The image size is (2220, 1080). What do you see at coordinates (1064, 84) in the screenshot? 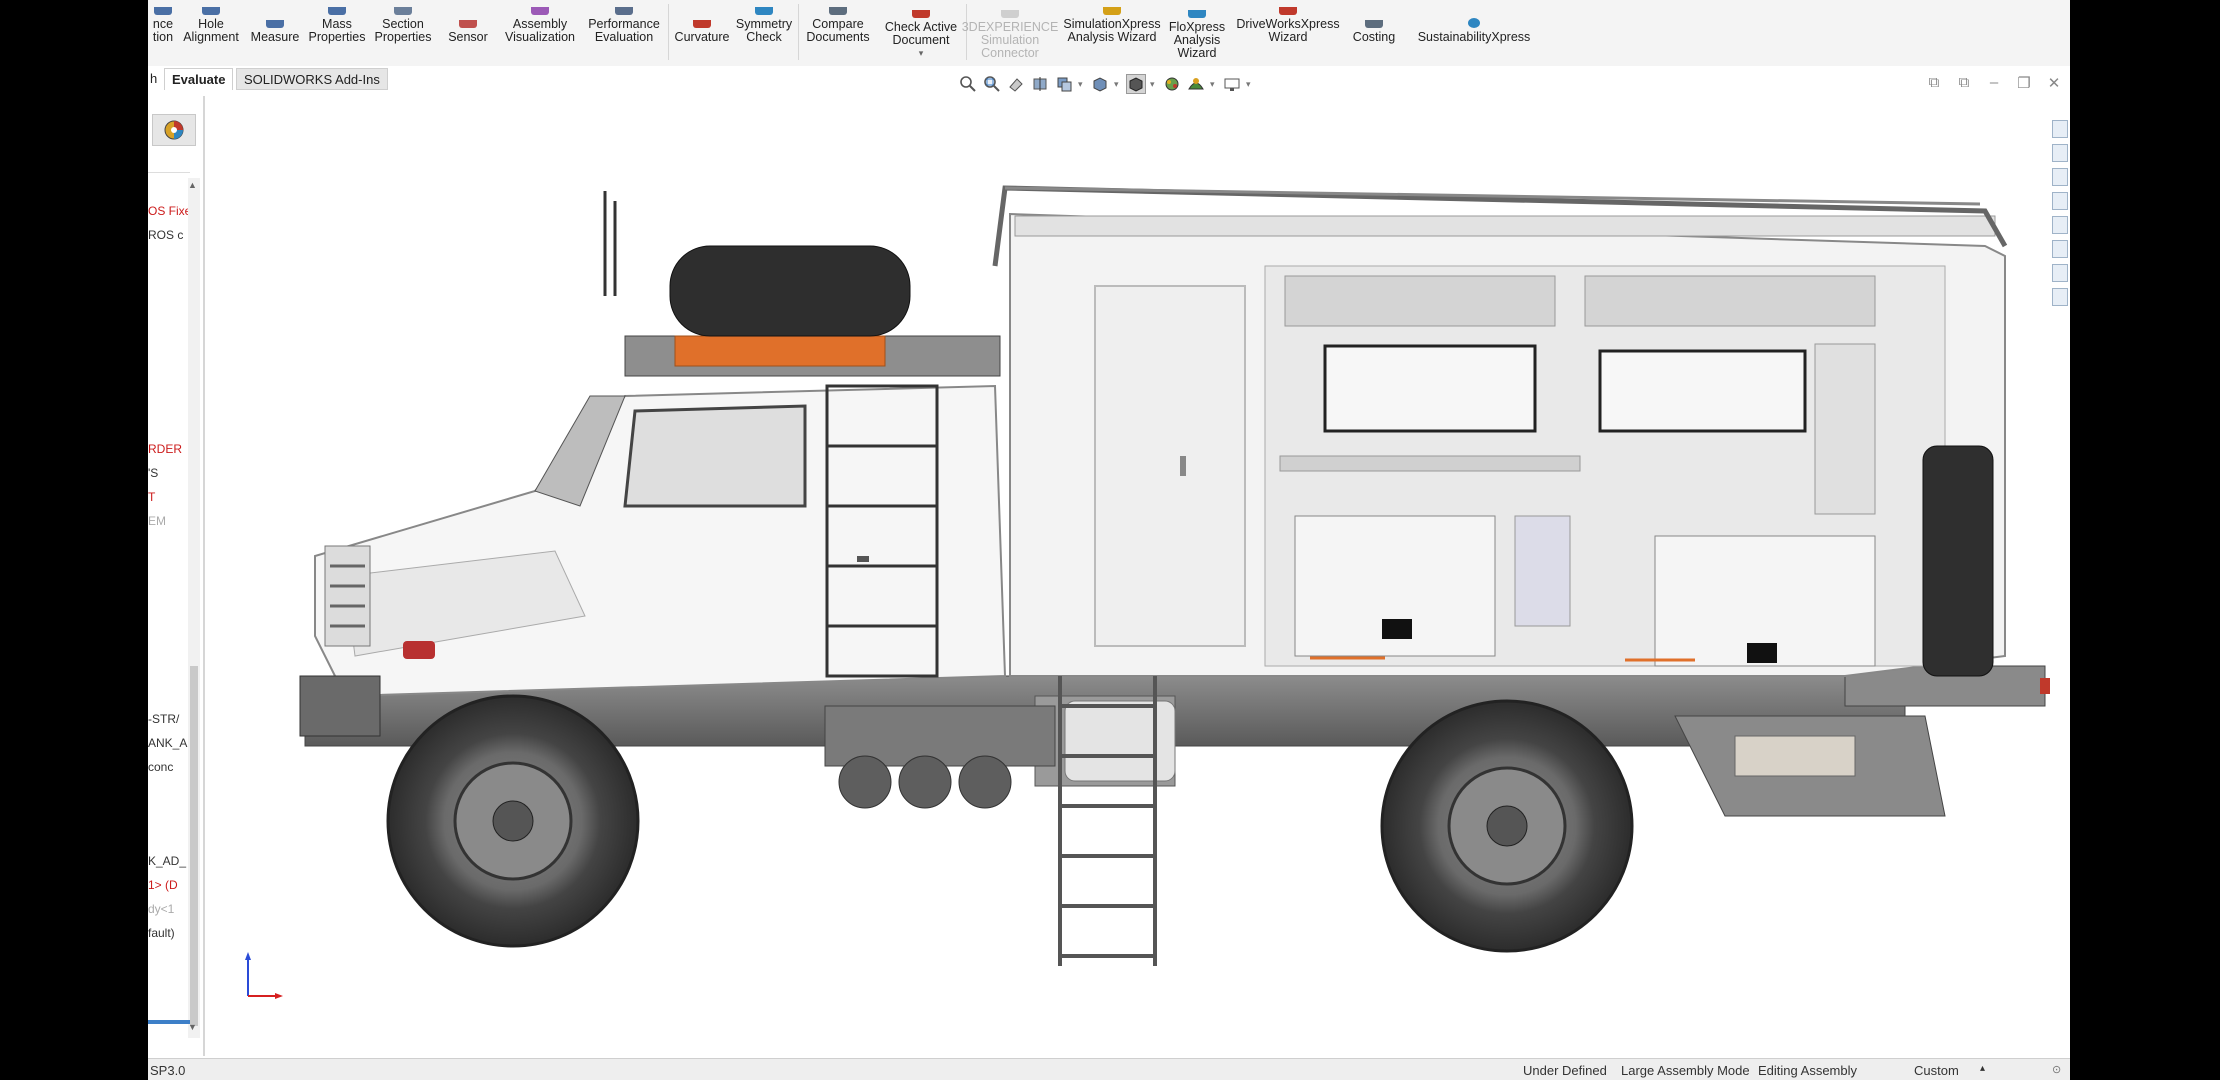
I see `dynamic-annotation-icon` at bounding box center [1064, 84].